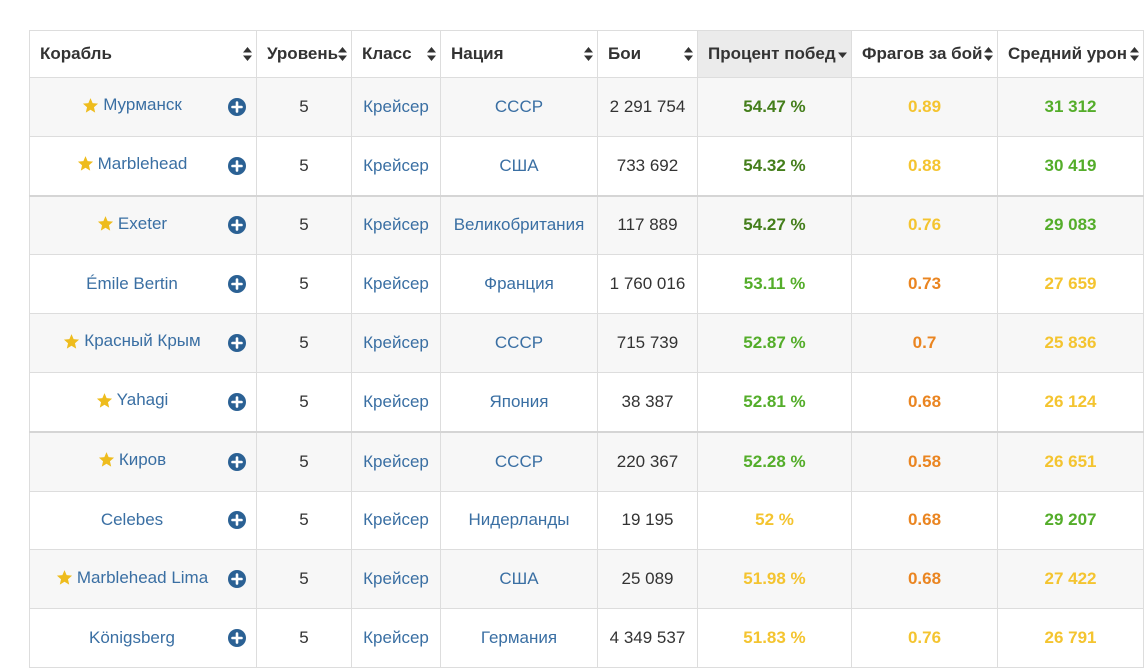 This screenshot has width=1145, height=668. Describe the element at coordinates (142, 460) in the screenshot. I see `ship-name: Киров` at that location.